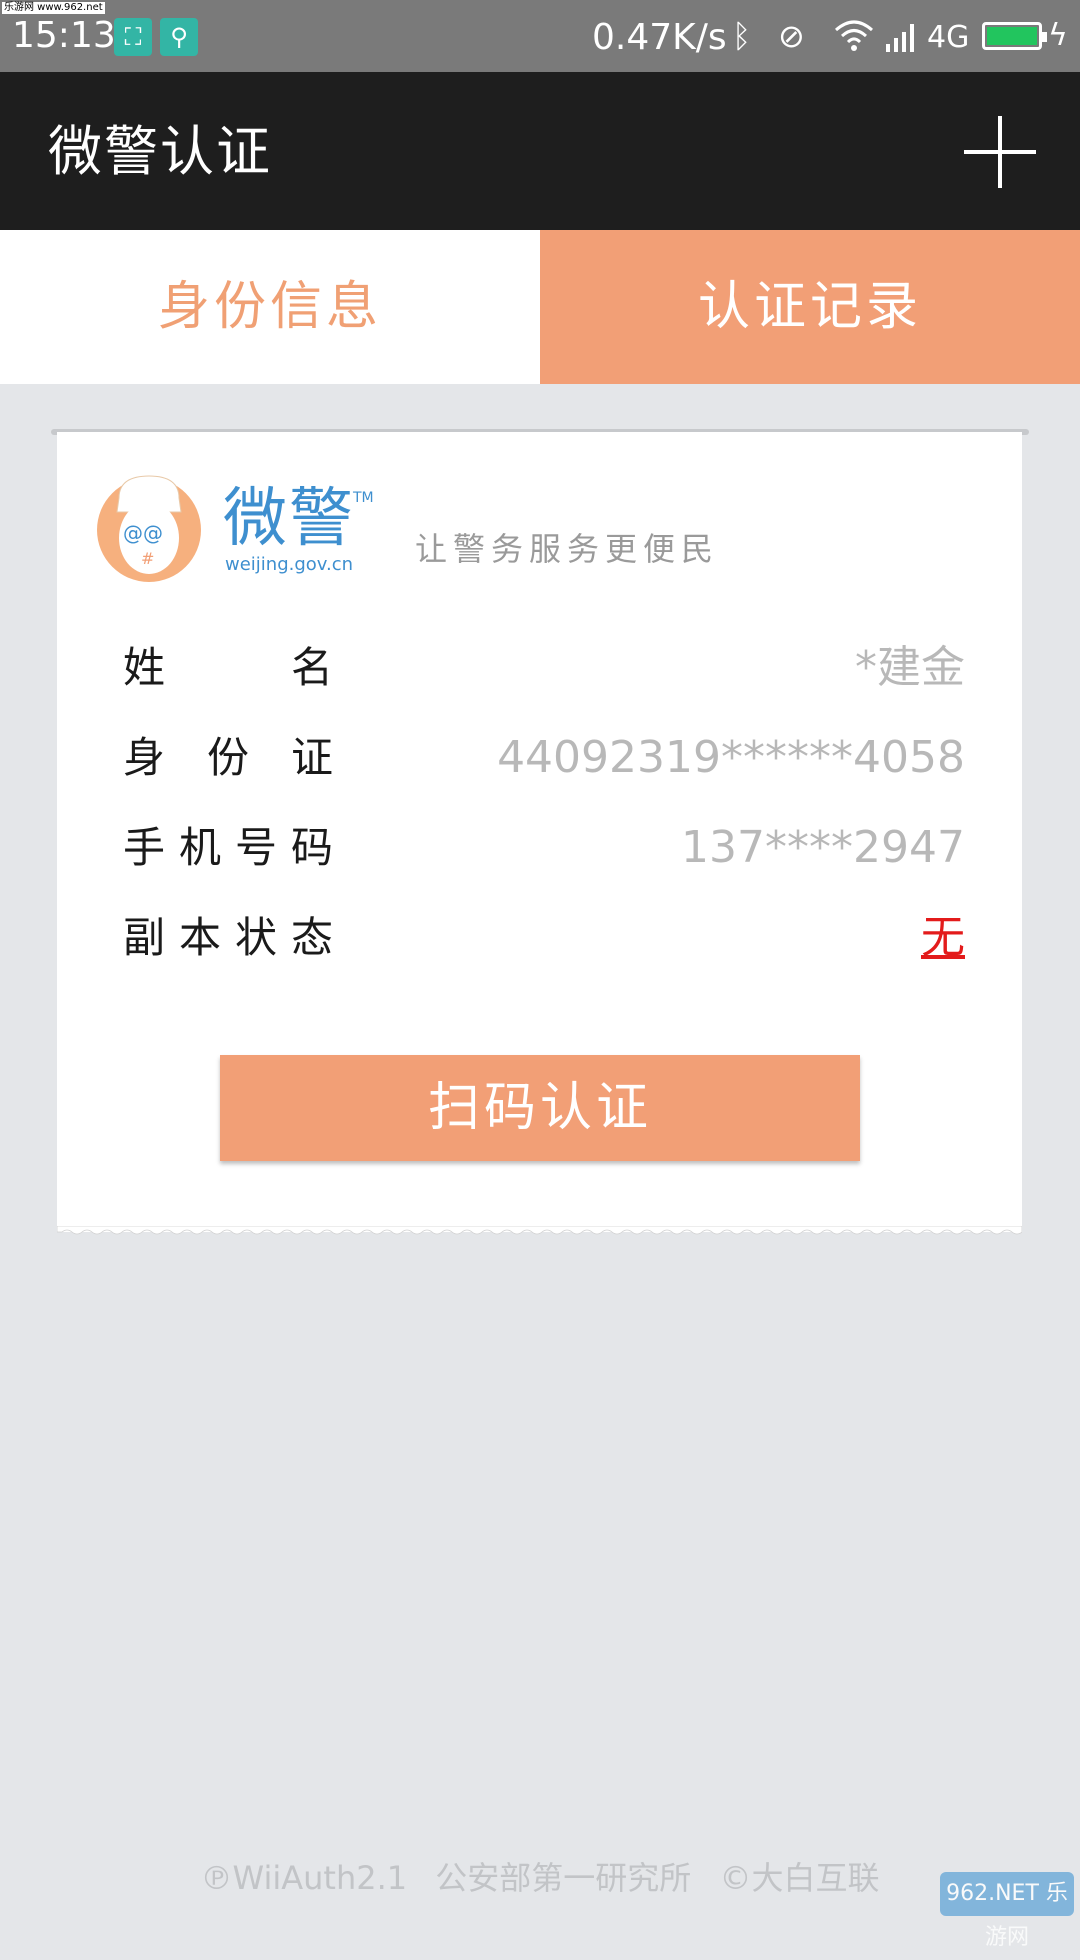  What do you see at coordinates (179, 37) in the screenshot?
I see `usb-icon: ⚲` at bounding box center [179, 37].